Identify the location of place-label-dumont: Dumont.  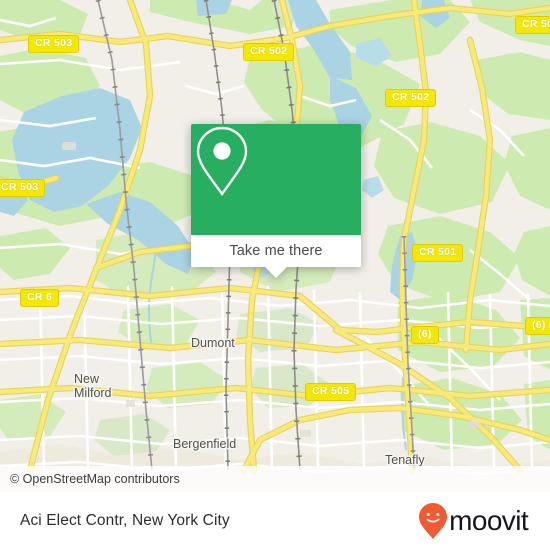
(213, 343).